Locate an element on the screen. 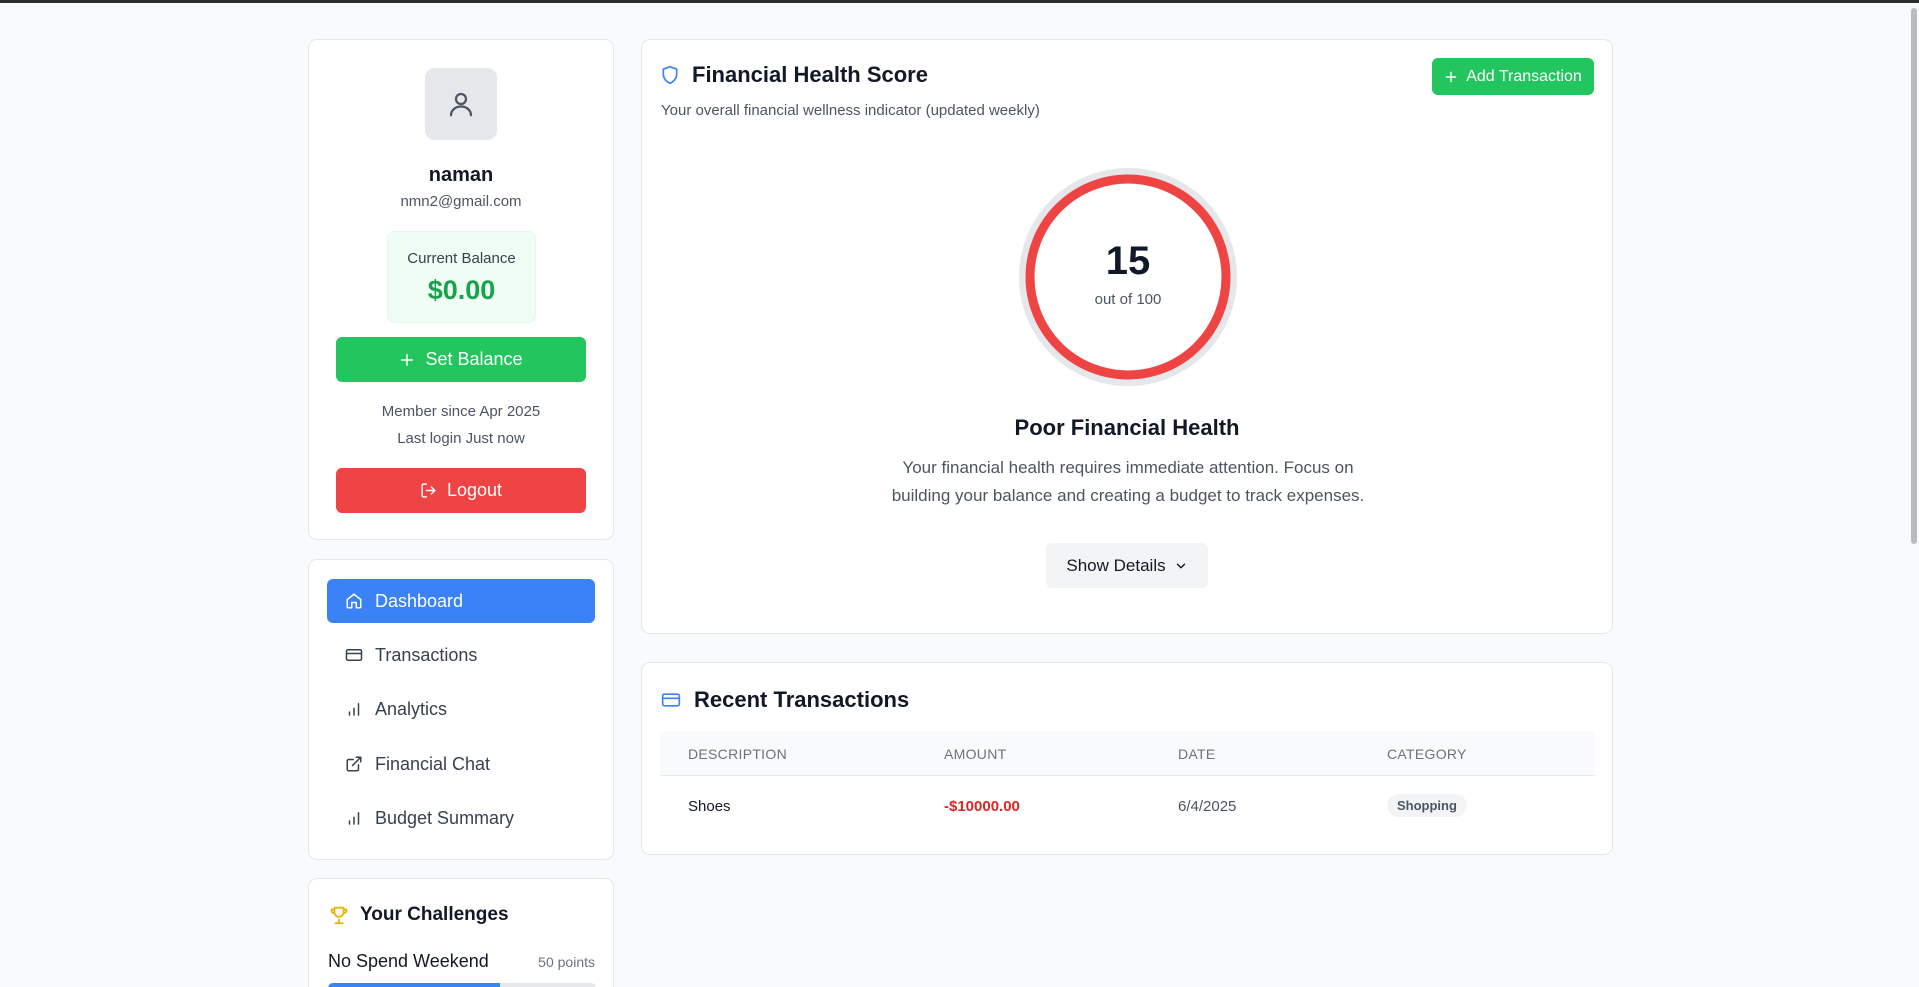 This screenshot has height=987, width=1919. user-icon is located at coordinates (461, 104).